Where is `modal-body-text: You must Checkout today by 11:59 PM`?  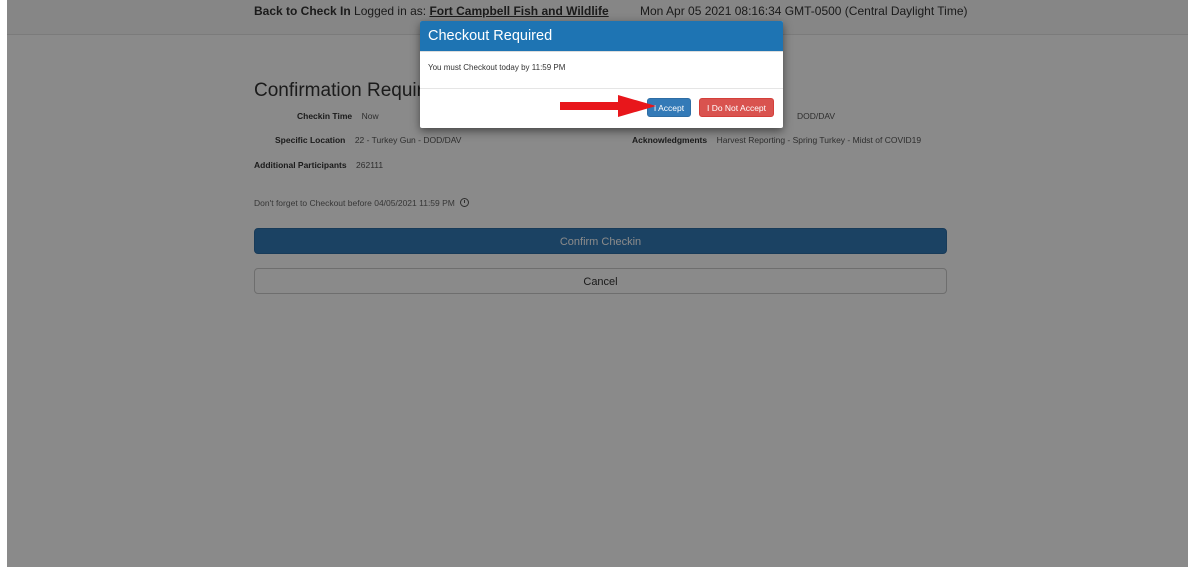
modal-body-text: You must Checkout today by 11:59 PM is located at coordinates (497, 67).